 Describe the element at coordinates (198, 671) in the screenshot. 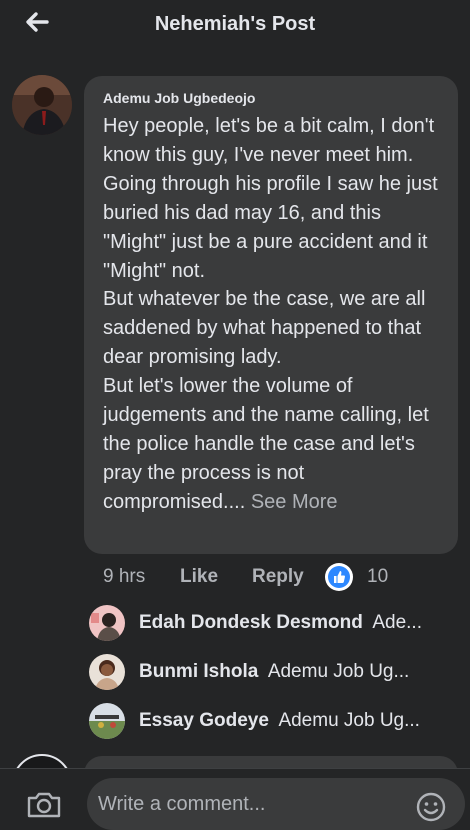

I see `reply-author: Bunmi Ishola` at that location.